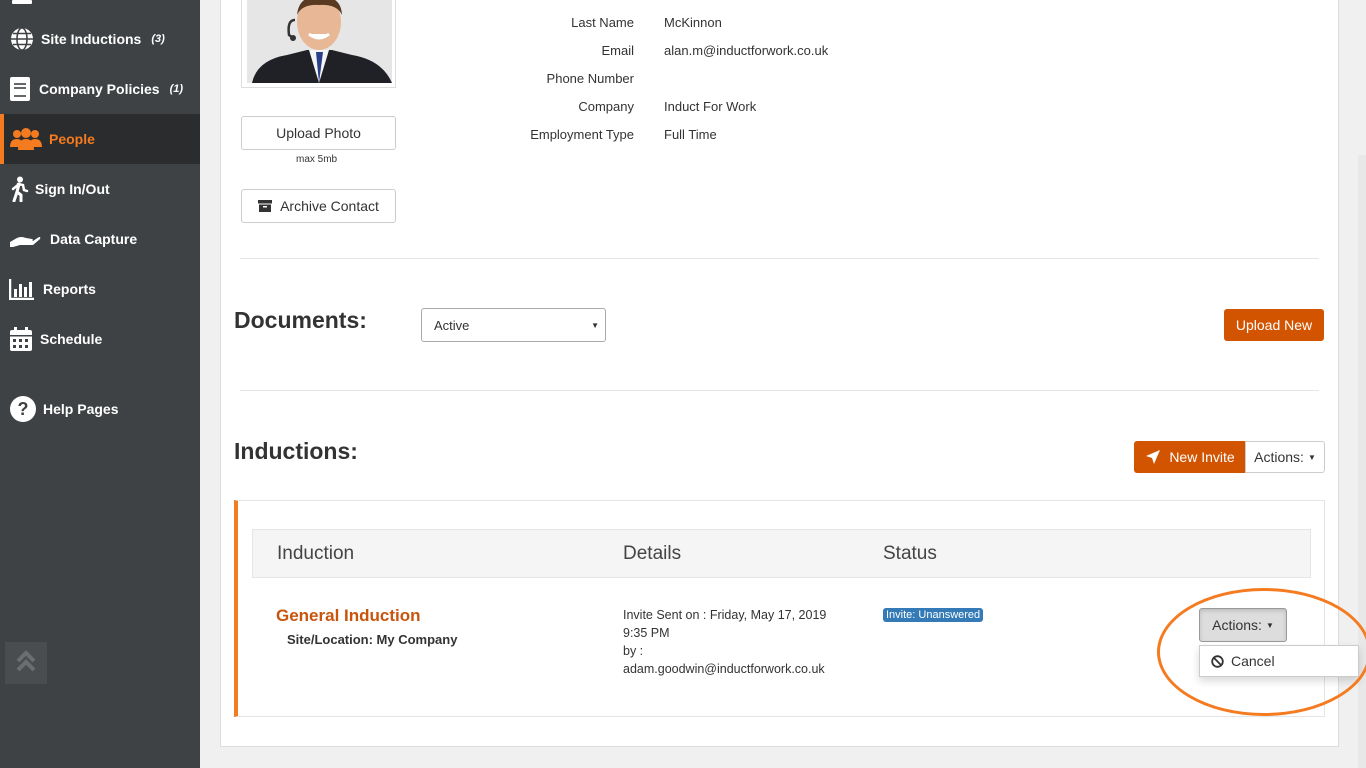 Image resolution: width=1366 pixels, height=768 pixels. I want to click on induction-detail-line: Invite Sent on : Friday, May 17, 2019, so click(725, 615).